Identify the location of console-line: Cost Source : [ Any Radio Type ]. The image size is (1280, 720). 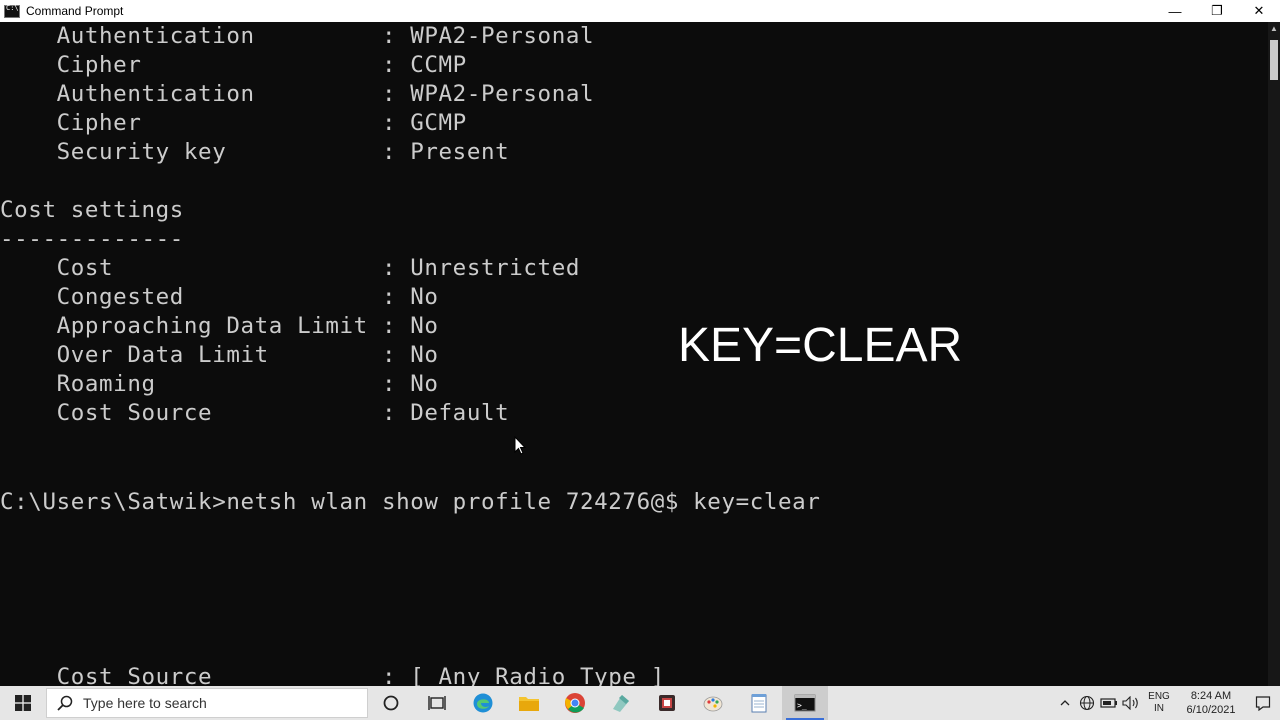
(332, 675).